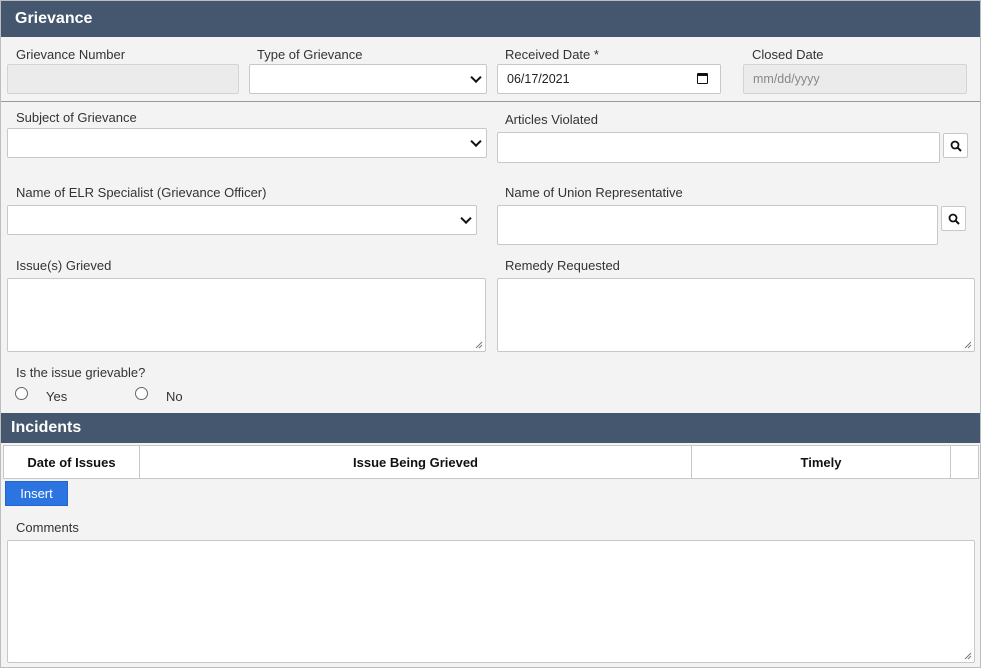 This screenshot has height=668, width=981. What do you see at coordinates (36, 493) in the screenshot?
I see `insert-button: Insert` at bounding box center [36, 493].